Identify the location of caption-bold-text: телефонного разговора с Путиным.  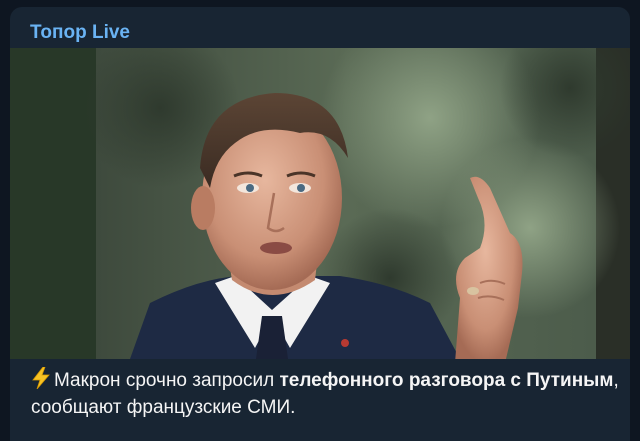
(446, 380).